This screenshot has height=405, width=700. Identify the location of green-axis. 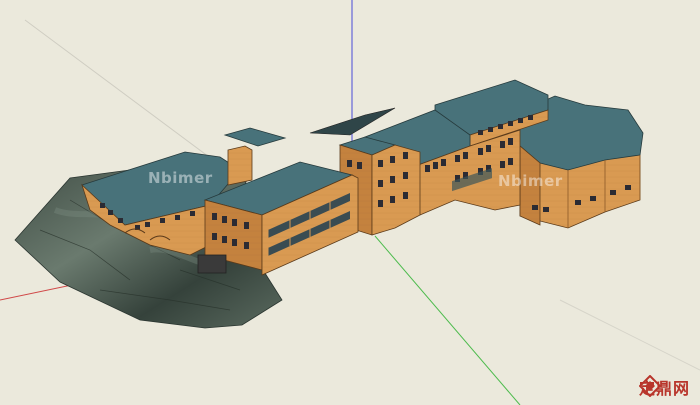
(447, 320).